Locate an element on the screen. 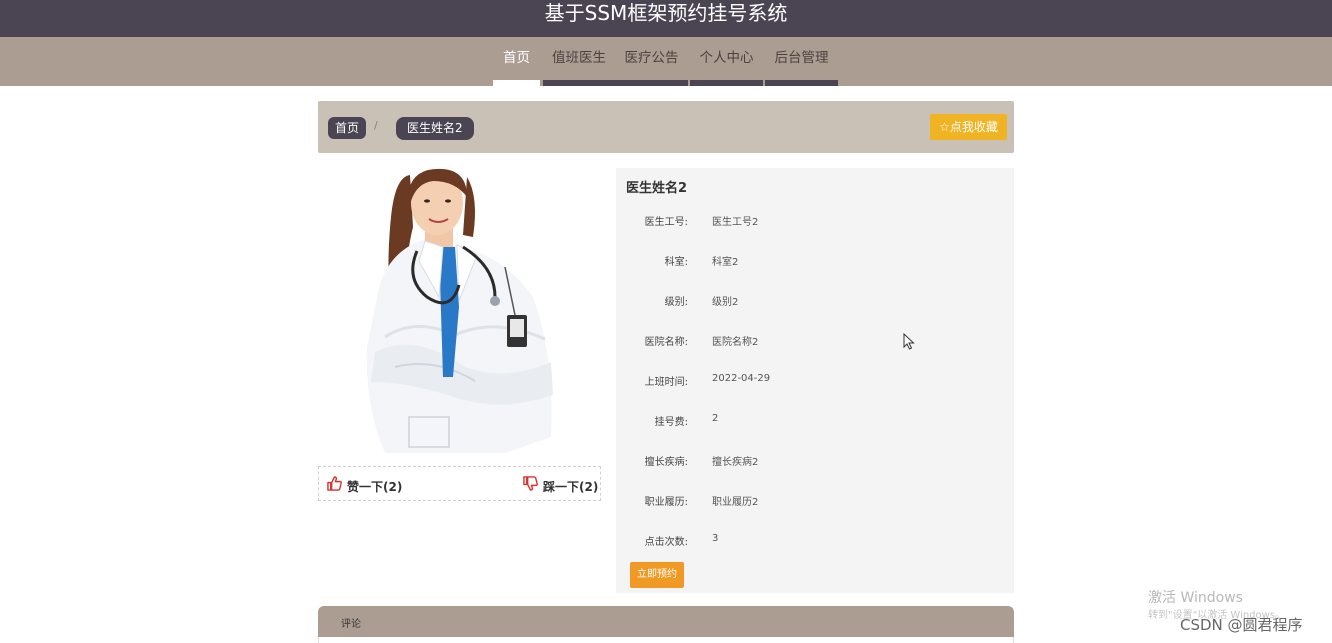 This screenshot has height=643, width=1332. favorite-button: ☆点我收藏 is located at coordinates (968, 127).